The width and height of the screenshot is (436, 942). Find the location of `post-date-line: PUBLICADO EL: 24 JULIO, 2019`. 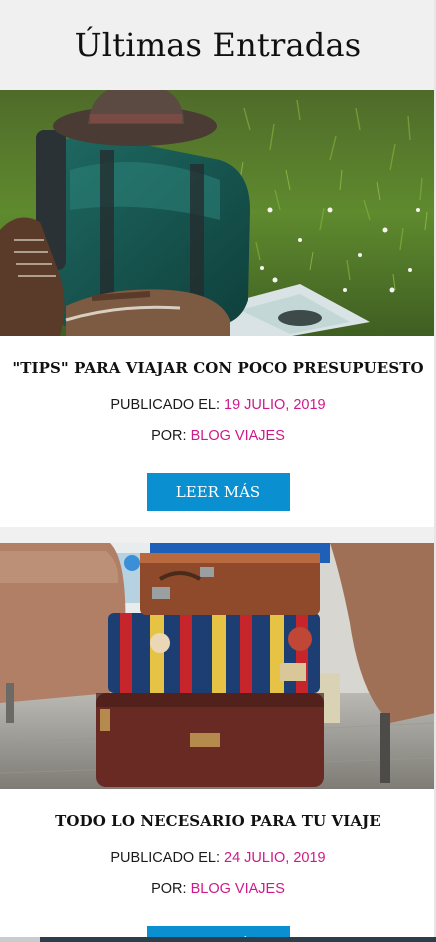

post-date-line: PUBLICADO EL: 24 JULIO, 2019 is located at coordinates (218, 858).